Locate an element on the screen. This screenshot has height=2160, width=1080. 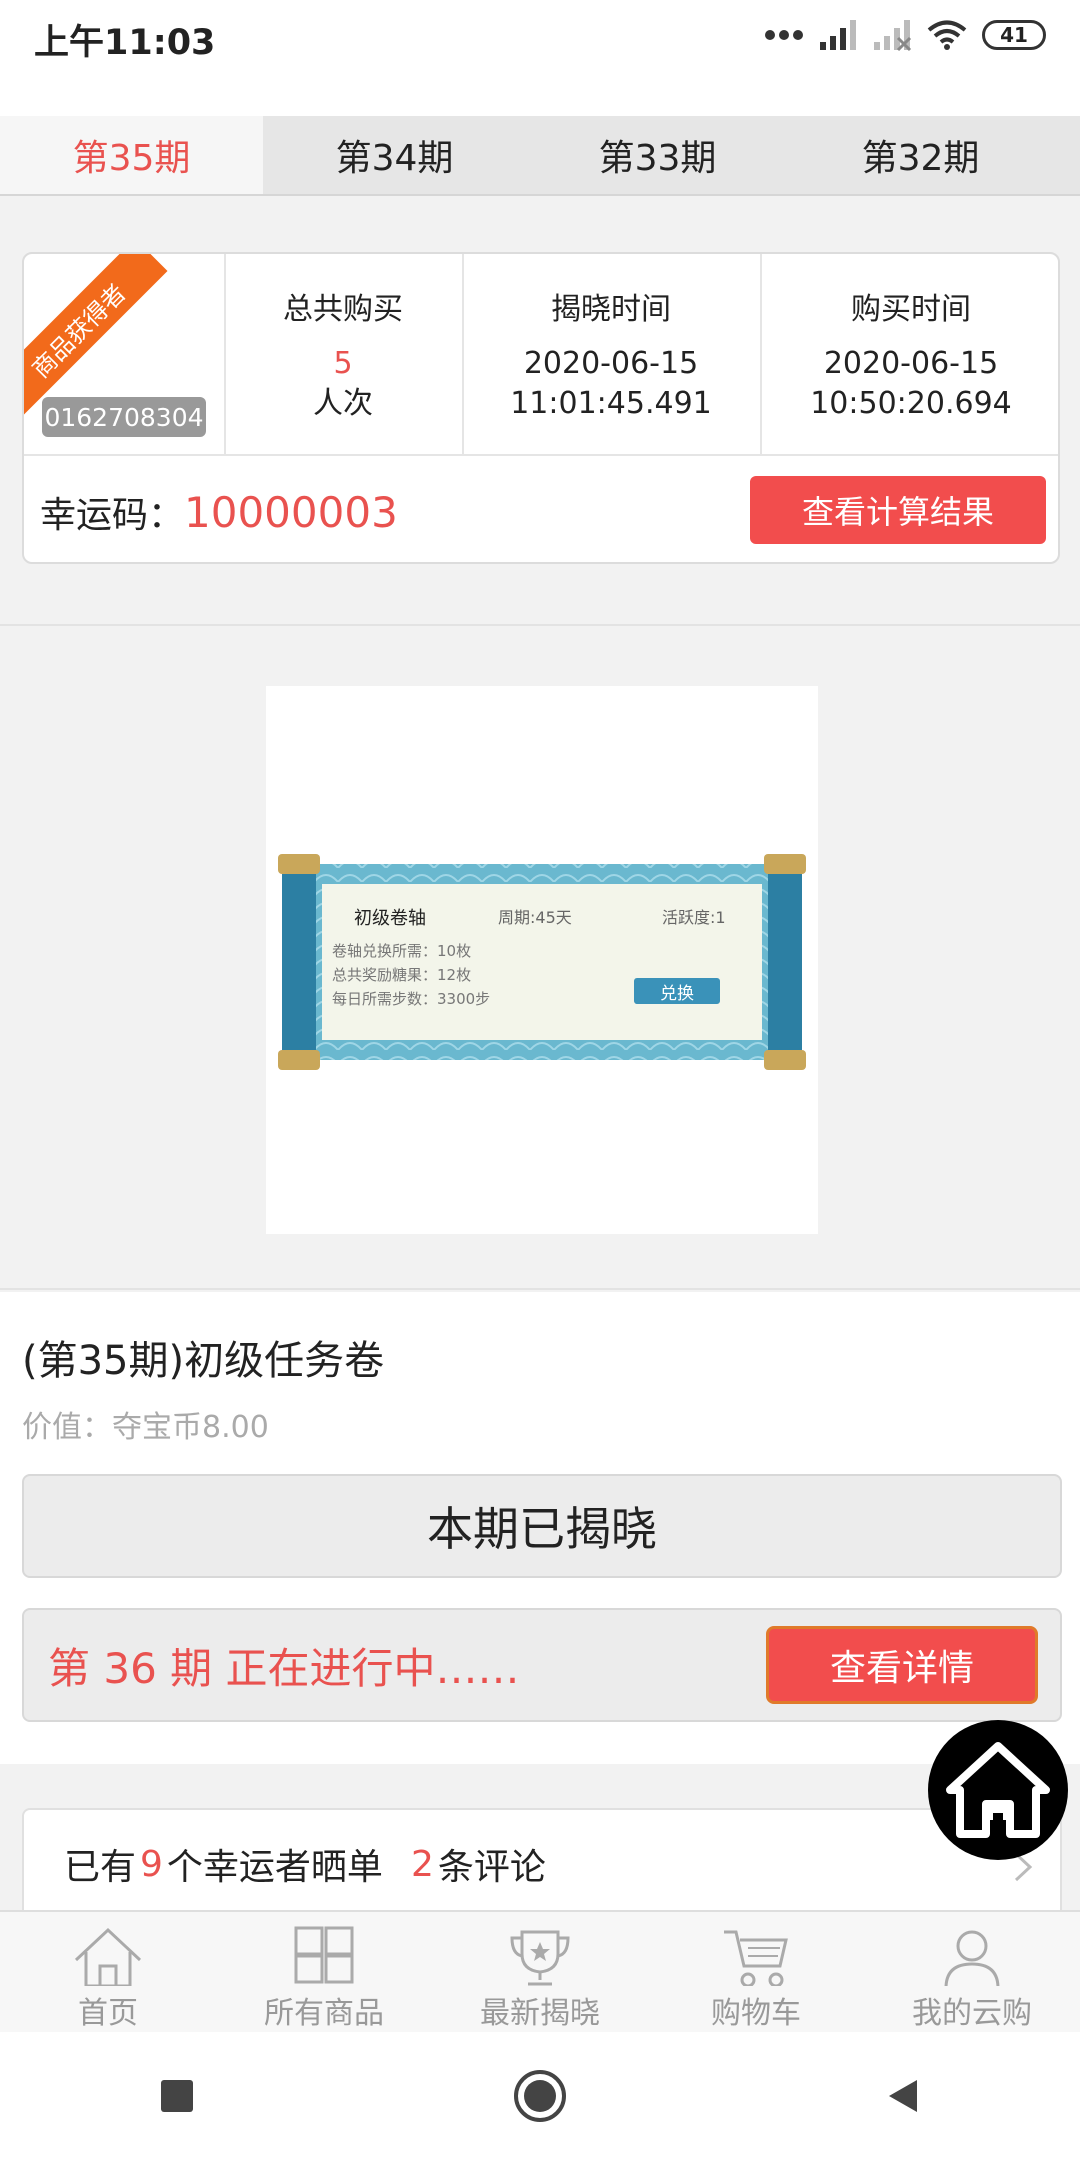
grid-icon is located at coordinates (324, 1955).